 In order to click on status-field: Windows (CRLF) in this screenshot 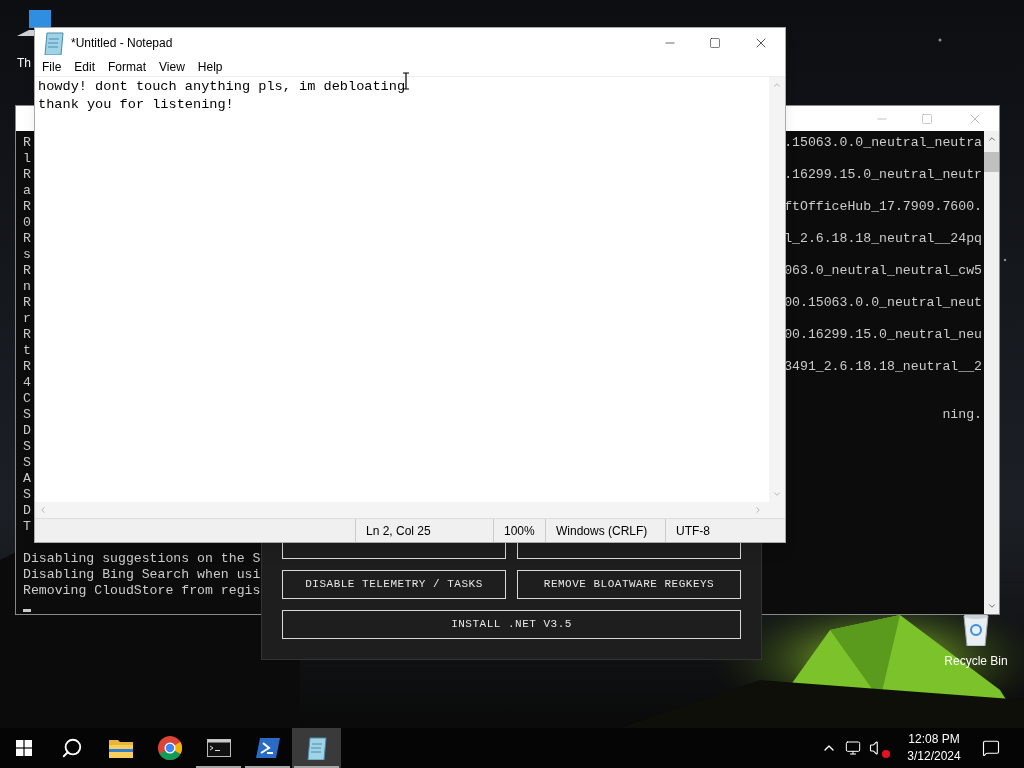, I will do `click(605, 530)`.